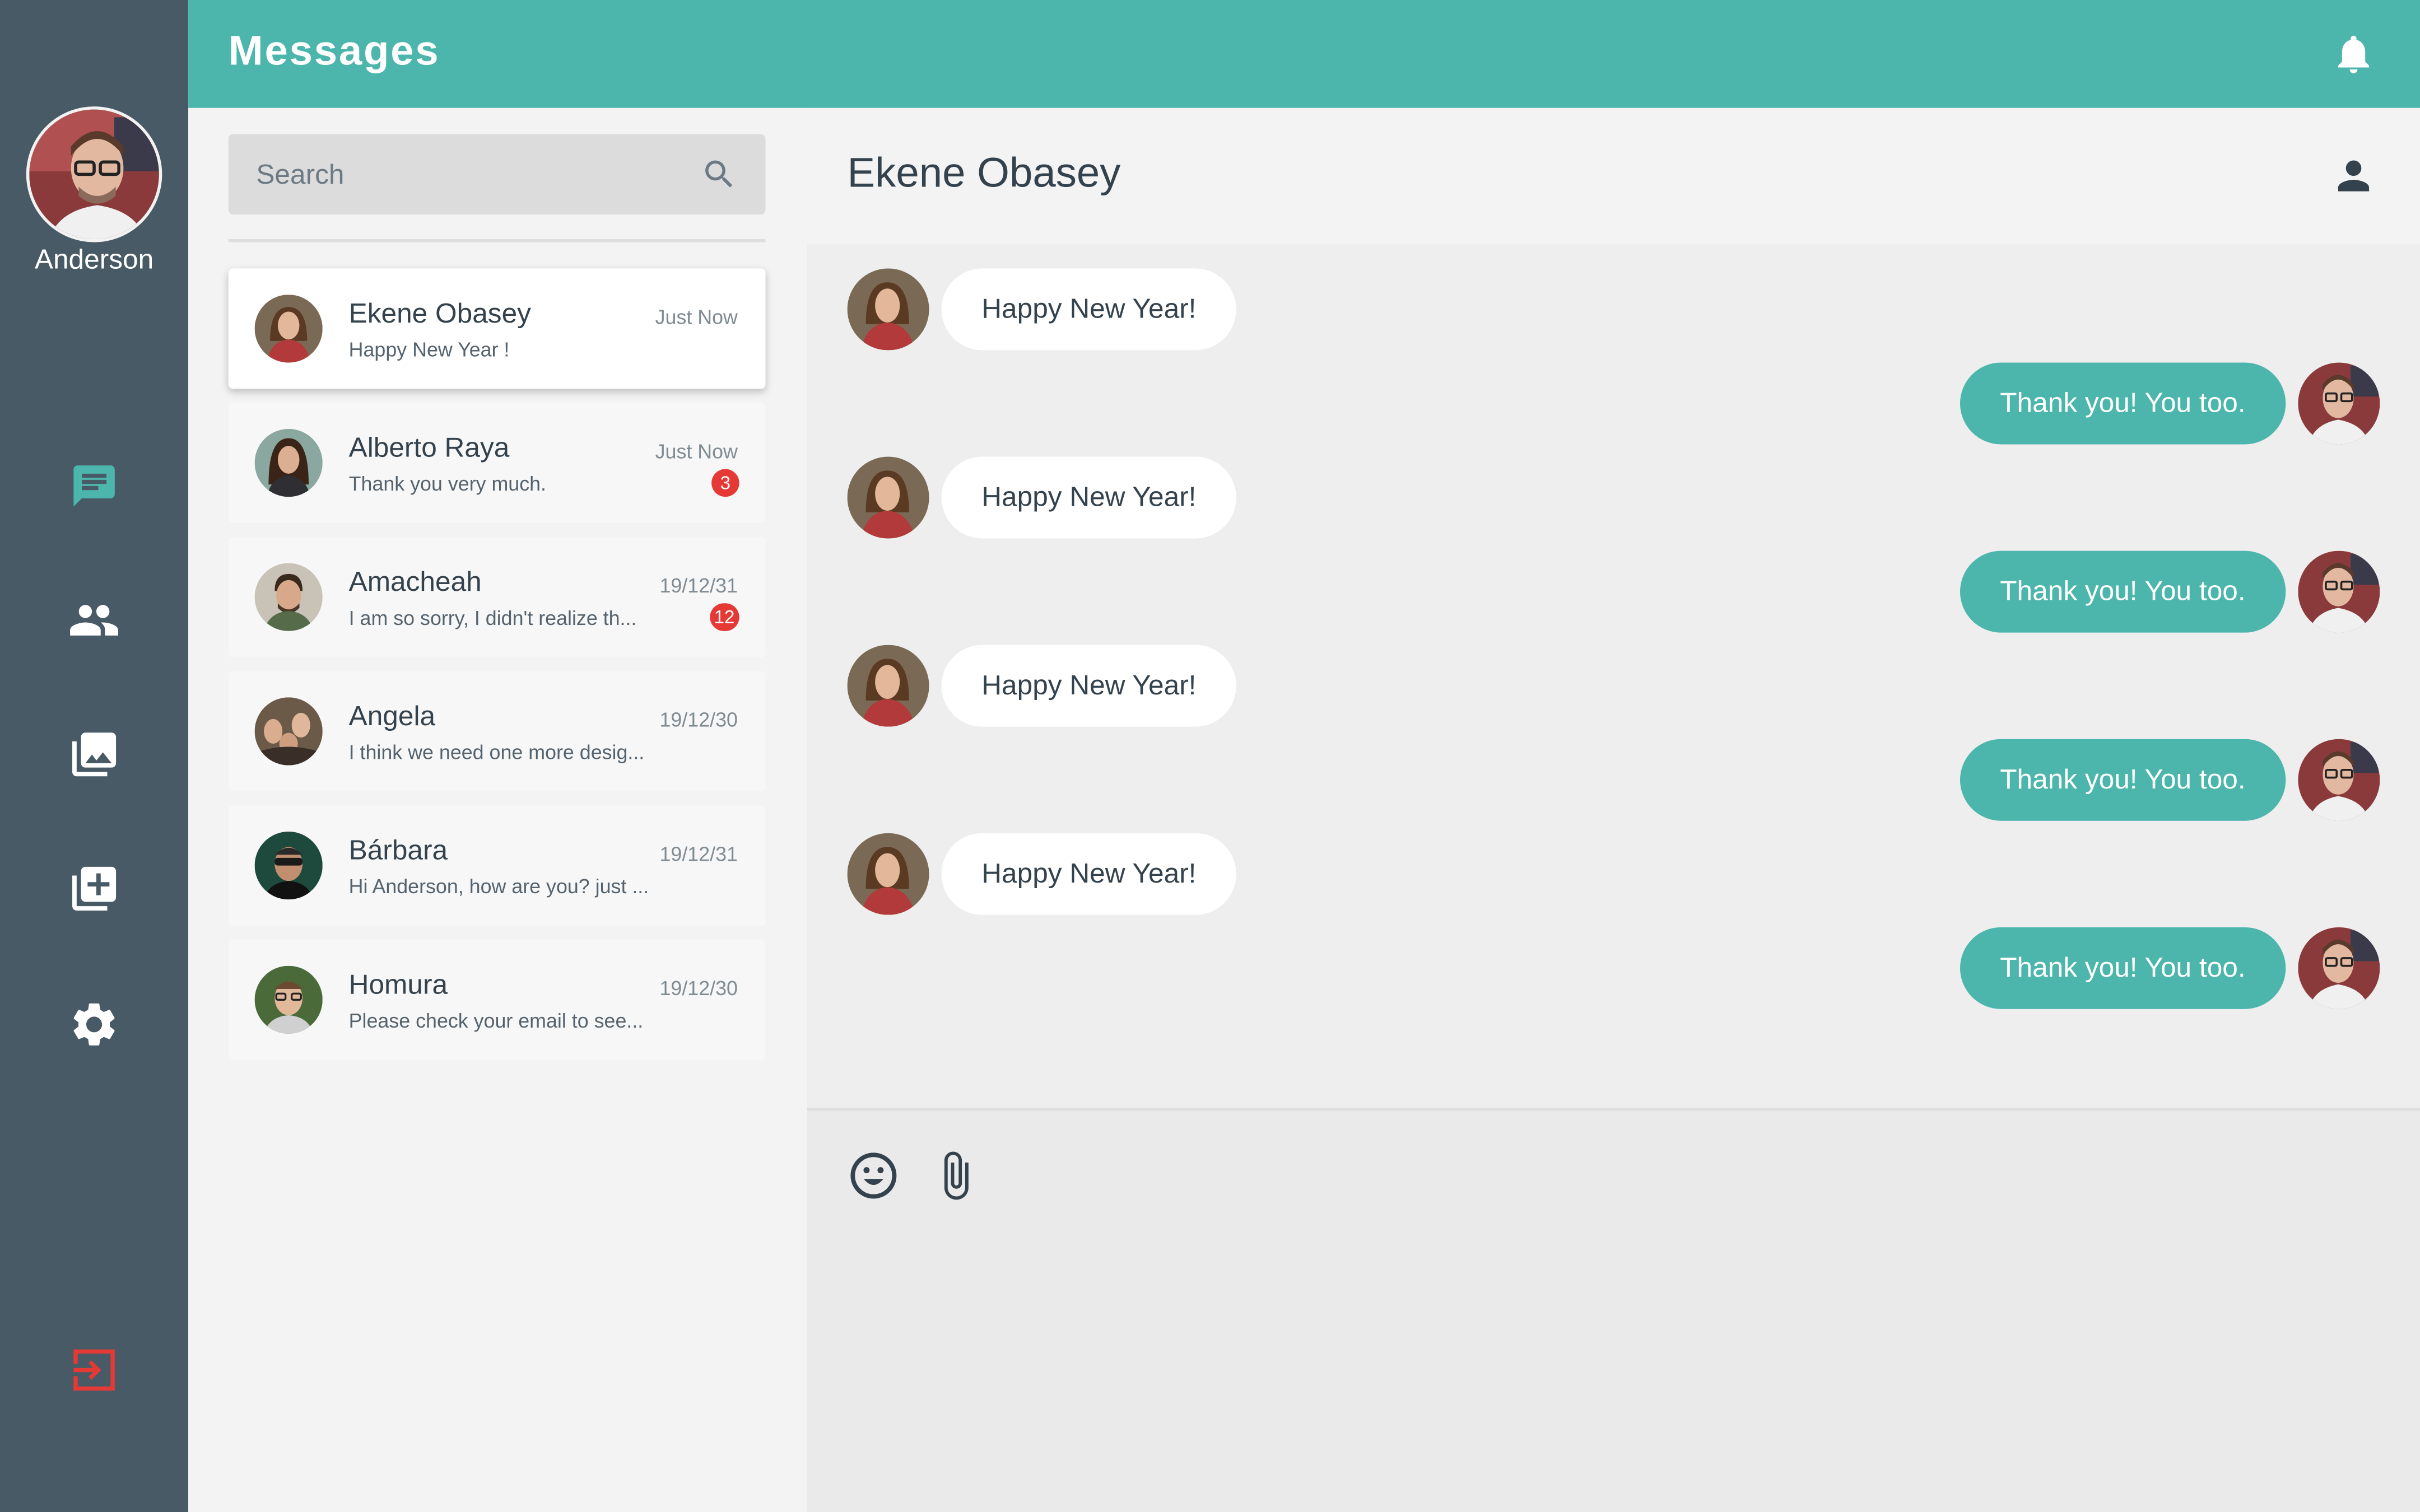 This screenshot has height=1512, width=2420. I want to click on sidebar: Anderson, so click(95, 756).